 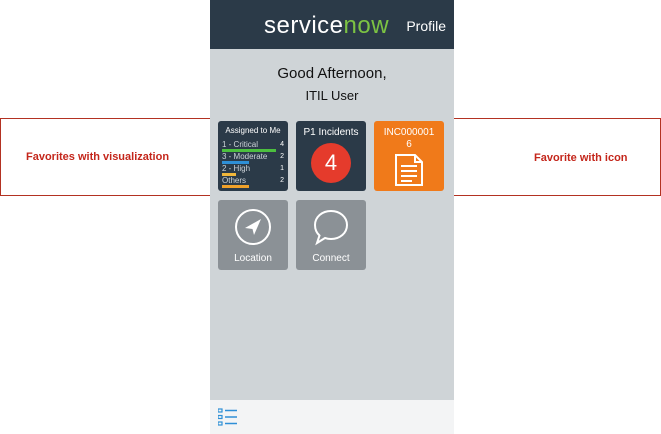 I want to click on location-label: Location, so click(x=253, y=258).